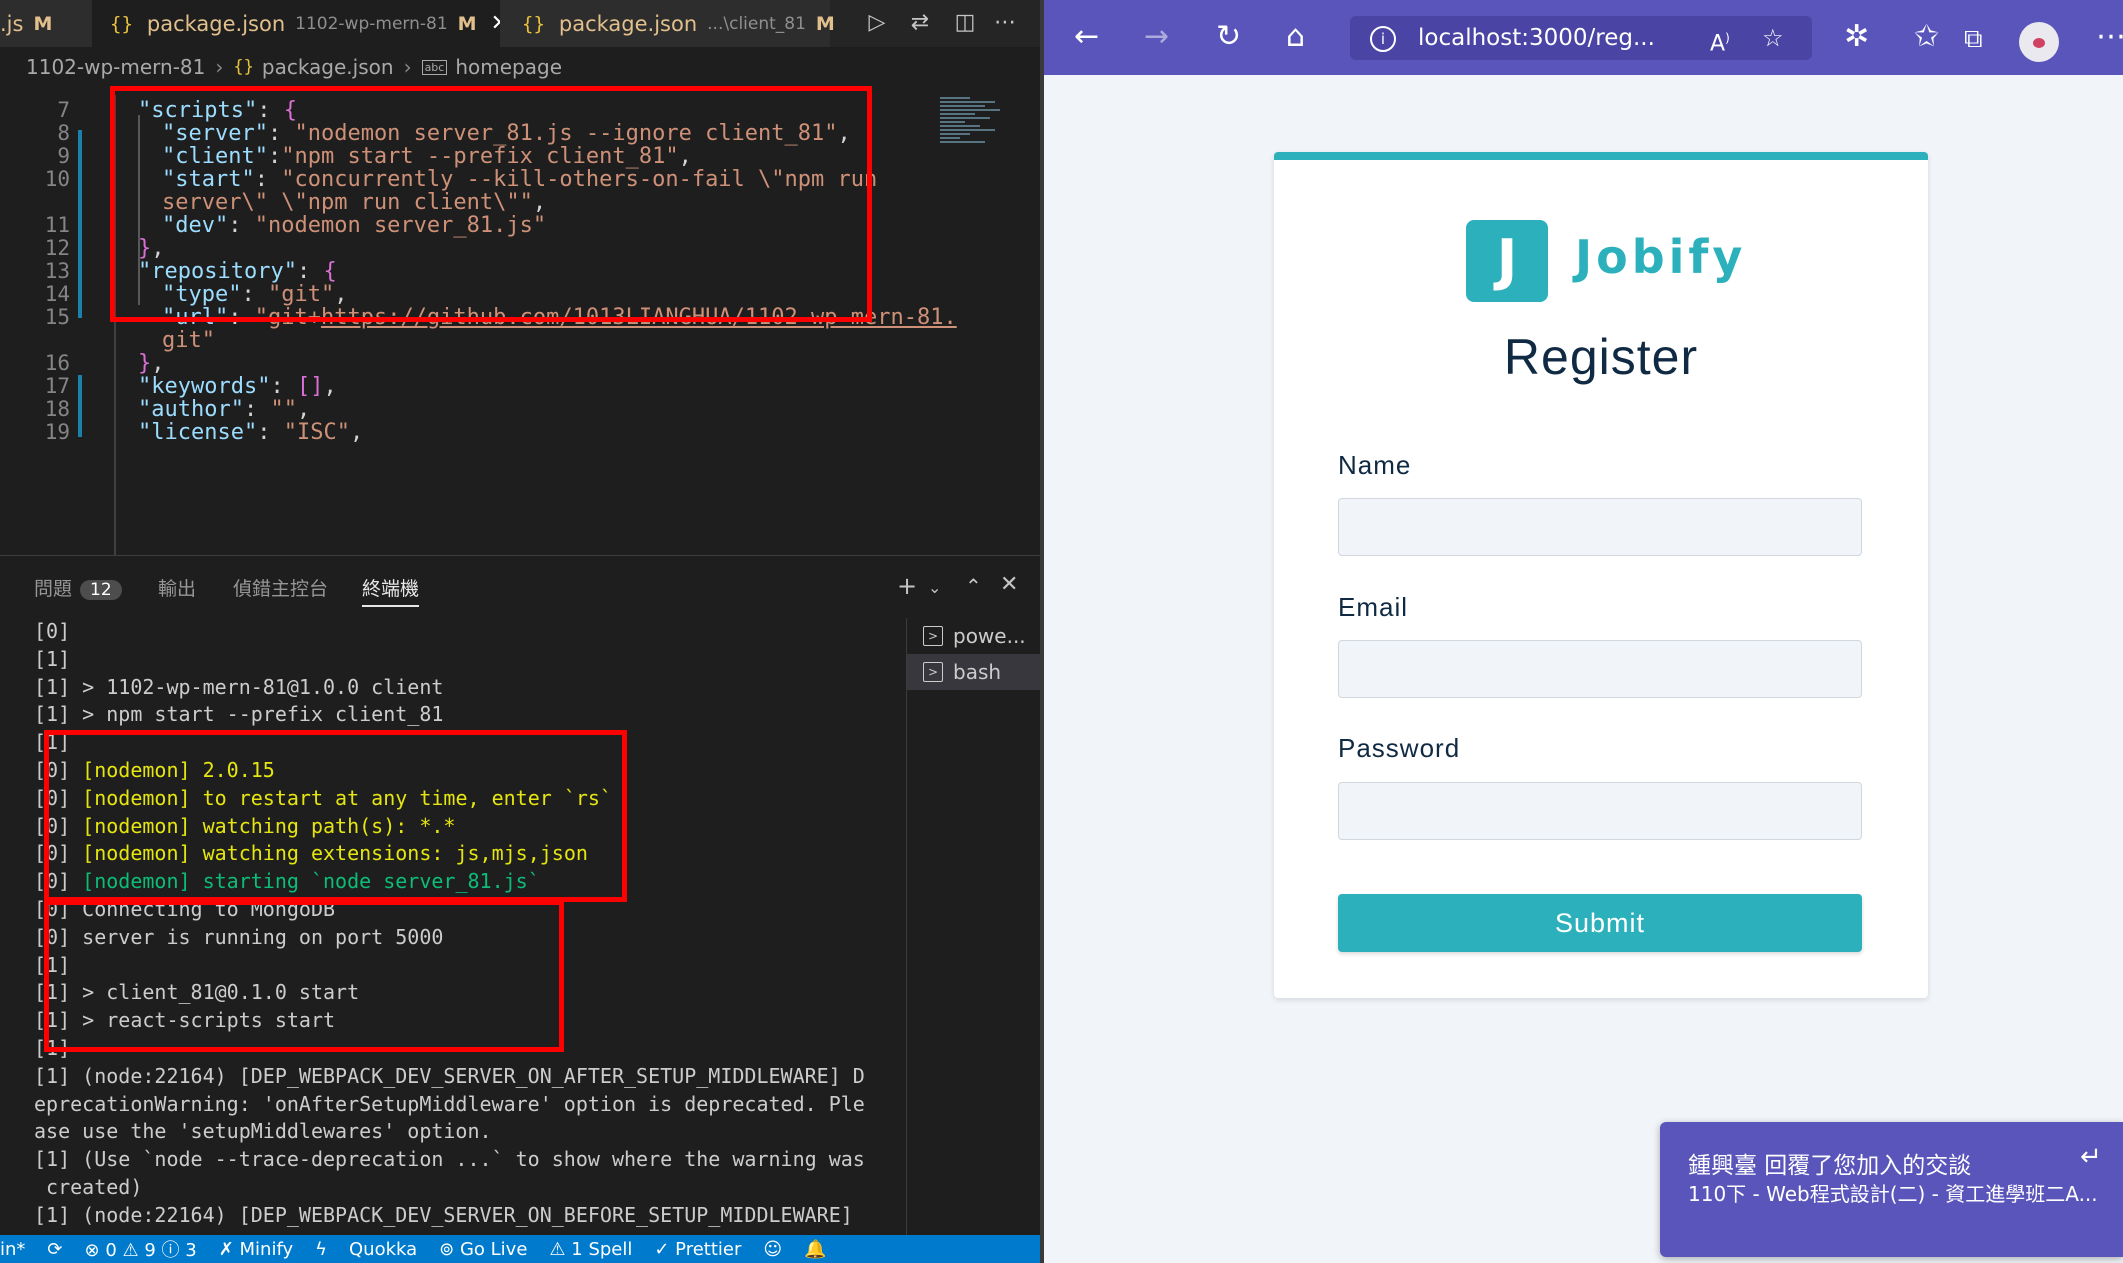 Image resolution: width=2123 pixels, height=1263 pixels. Describe the element at coordinates (141, 1249) in the screenshot. I see `status-problems: ⊗ 0 ⚠ 9 ⓘ 3` at that location.